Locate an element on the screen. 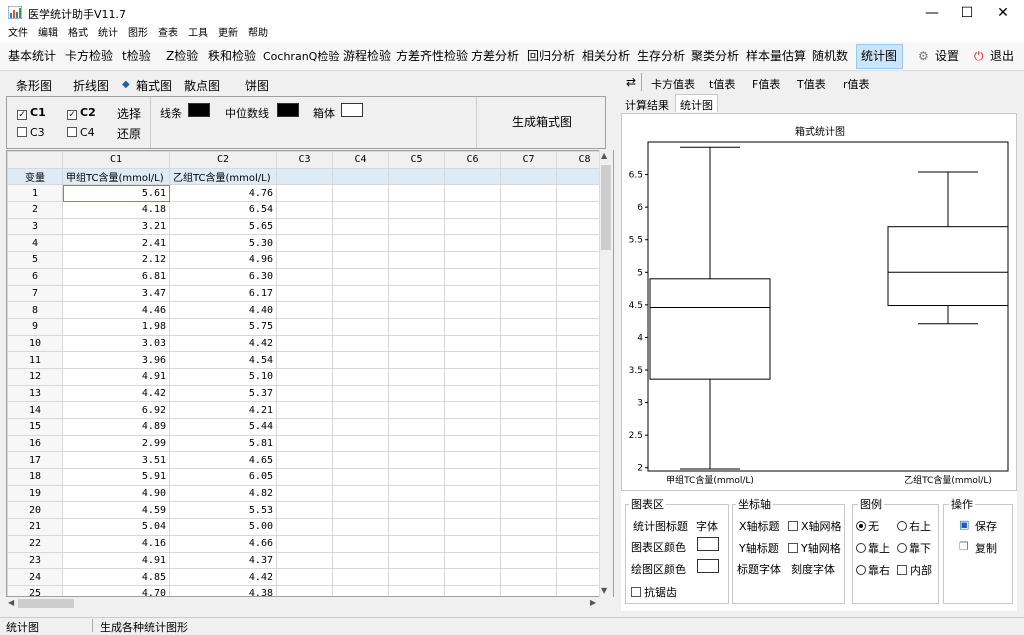 The image size is (1024, 635). tb-anova: 方差分析 is located at coordinates (495, 56).